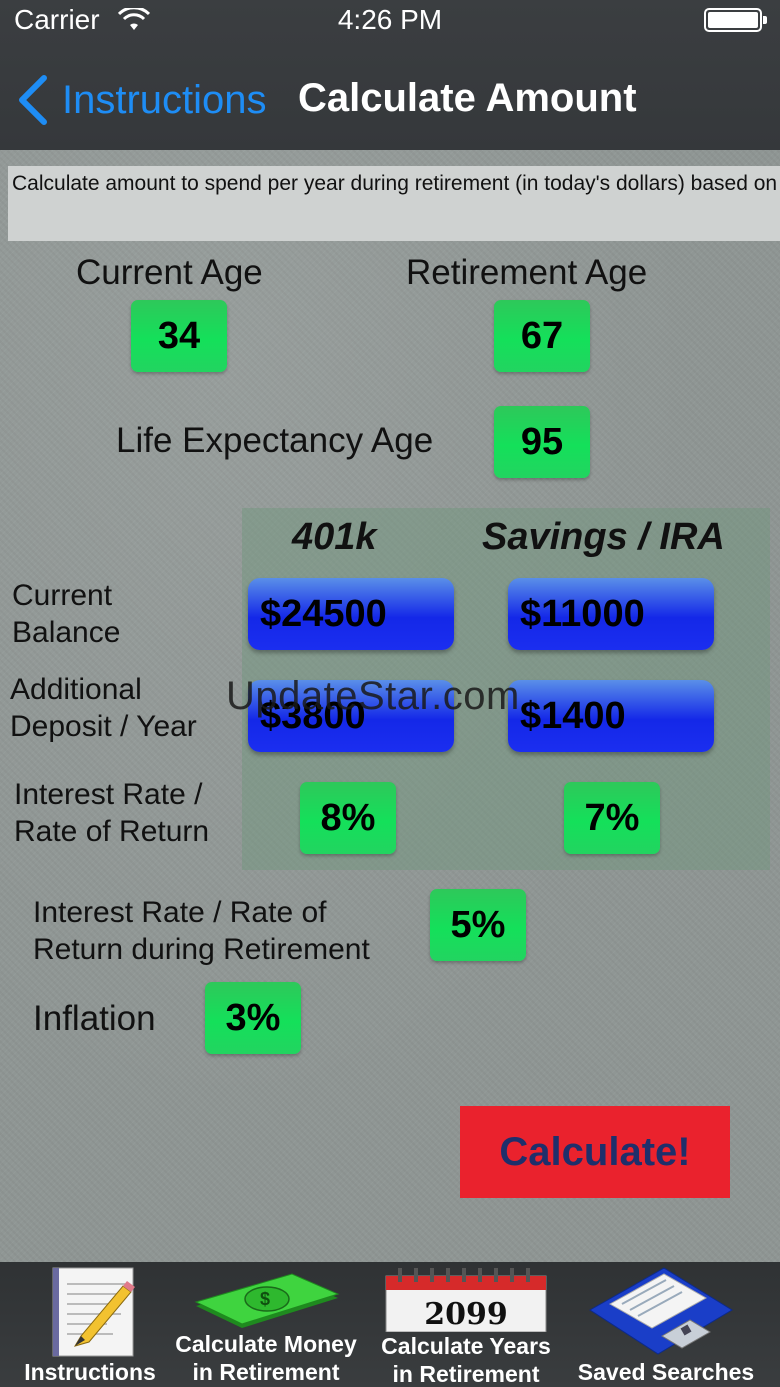 The image size is (780, 1387). Describe the element at coordinates (179, 336) in the screenshot. I see `current-age-field: 34` at that location.